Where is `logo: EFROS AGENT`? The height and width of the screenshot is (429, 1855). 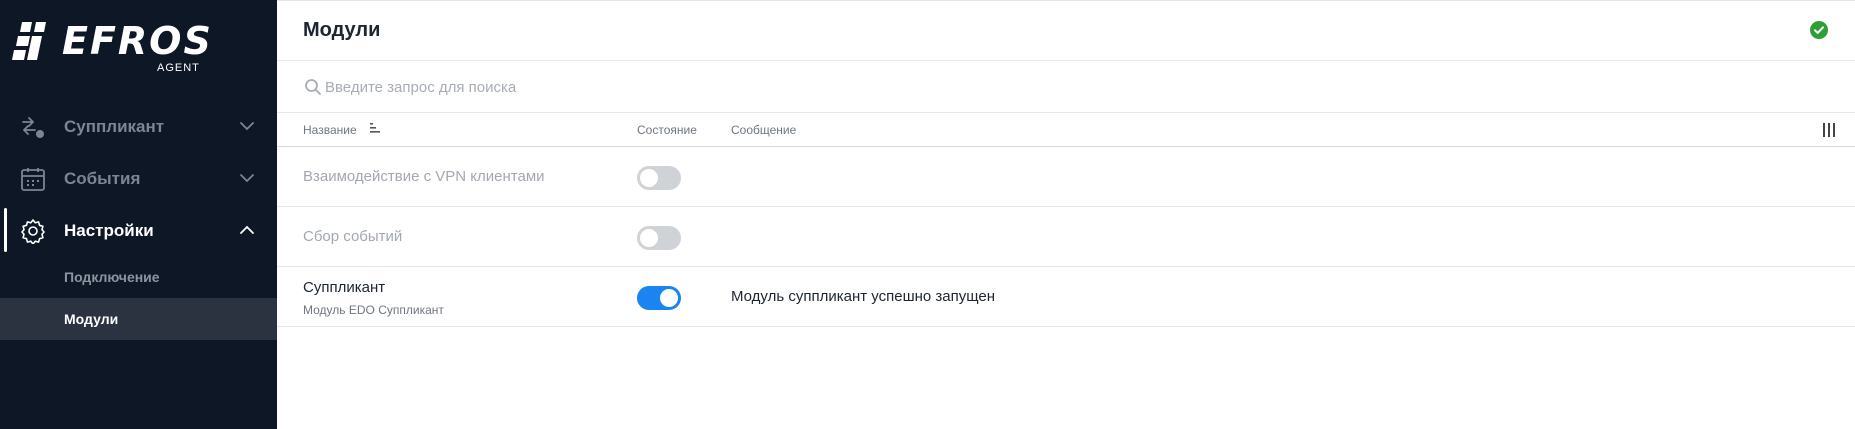
logo: EFROS AGENT is located at coordinates (112, 48).